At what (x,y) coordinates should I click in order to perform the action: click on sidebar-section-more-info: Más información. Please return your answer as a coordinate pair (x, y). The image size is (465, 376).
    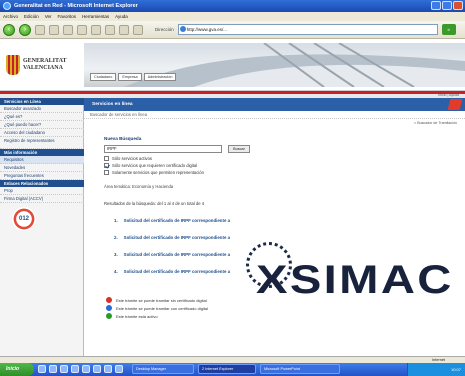
    Looking at the image, I should click on (42, 152).